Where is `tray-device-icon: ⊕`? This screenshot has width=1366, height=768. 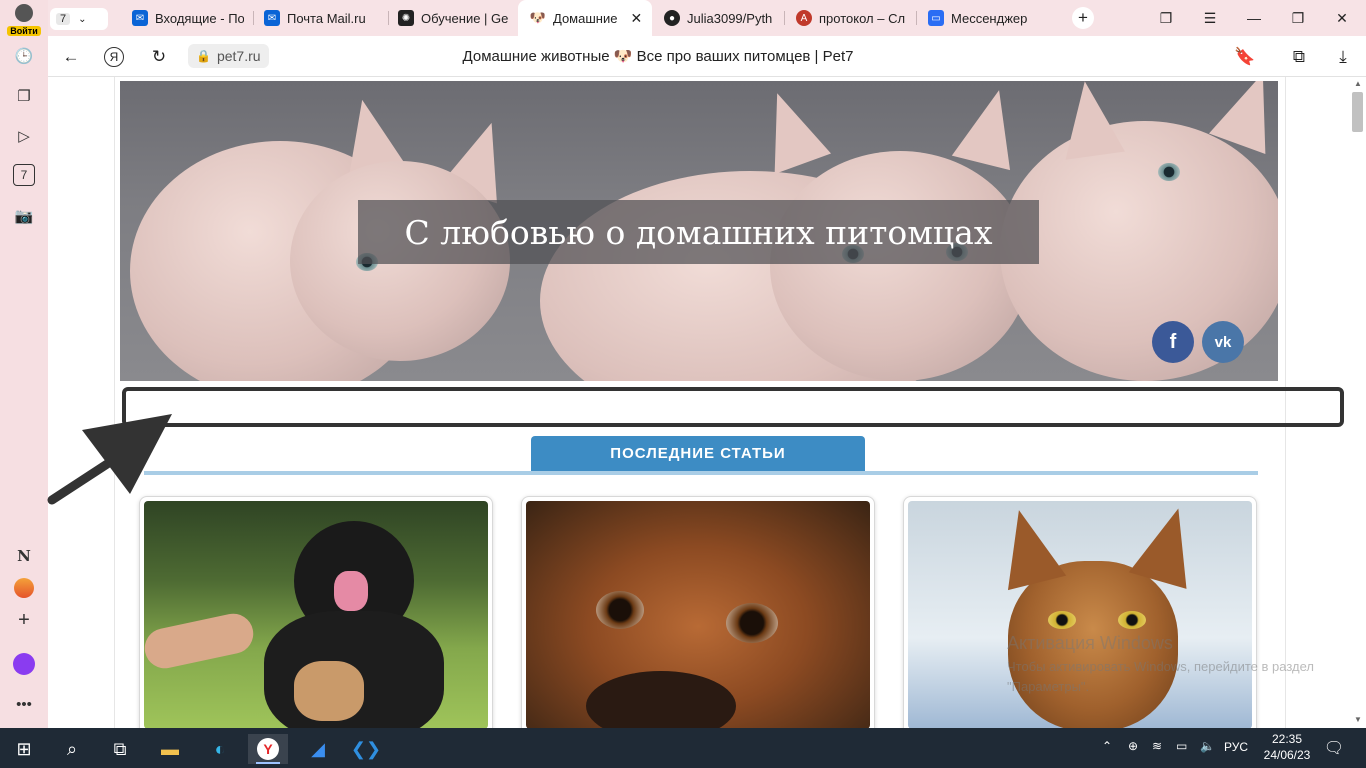
tray-device-icon: ⊕ is located at coordinates (1133, 746).